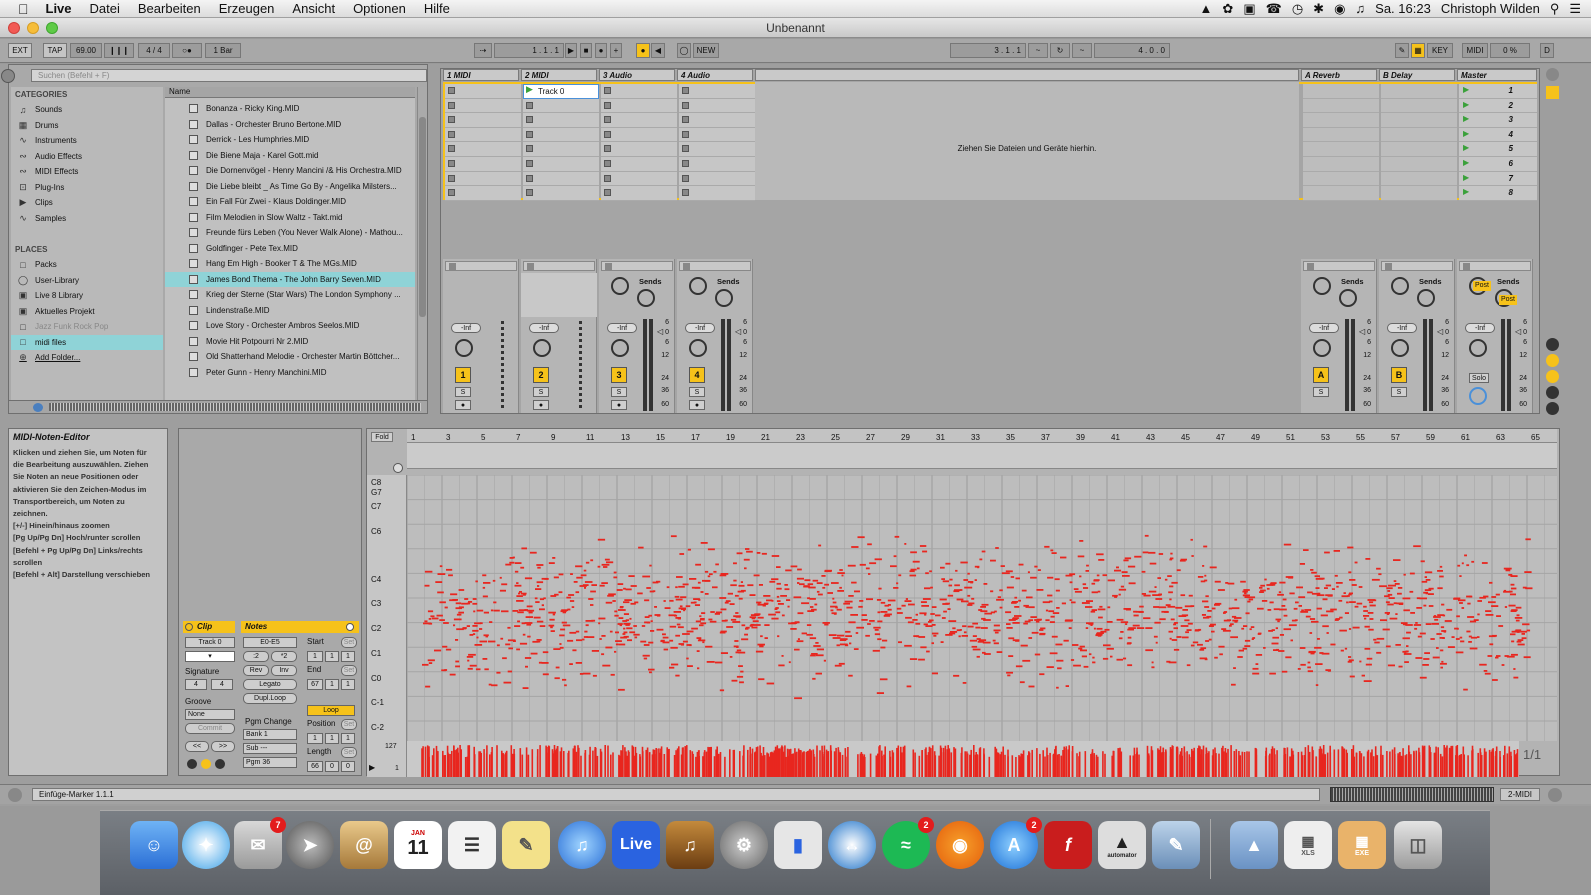 This screenshot has height=895, width=1591. Describe the element at coordinates (541, 375) in the screenshot. I see `track-activator: 2` at that location.